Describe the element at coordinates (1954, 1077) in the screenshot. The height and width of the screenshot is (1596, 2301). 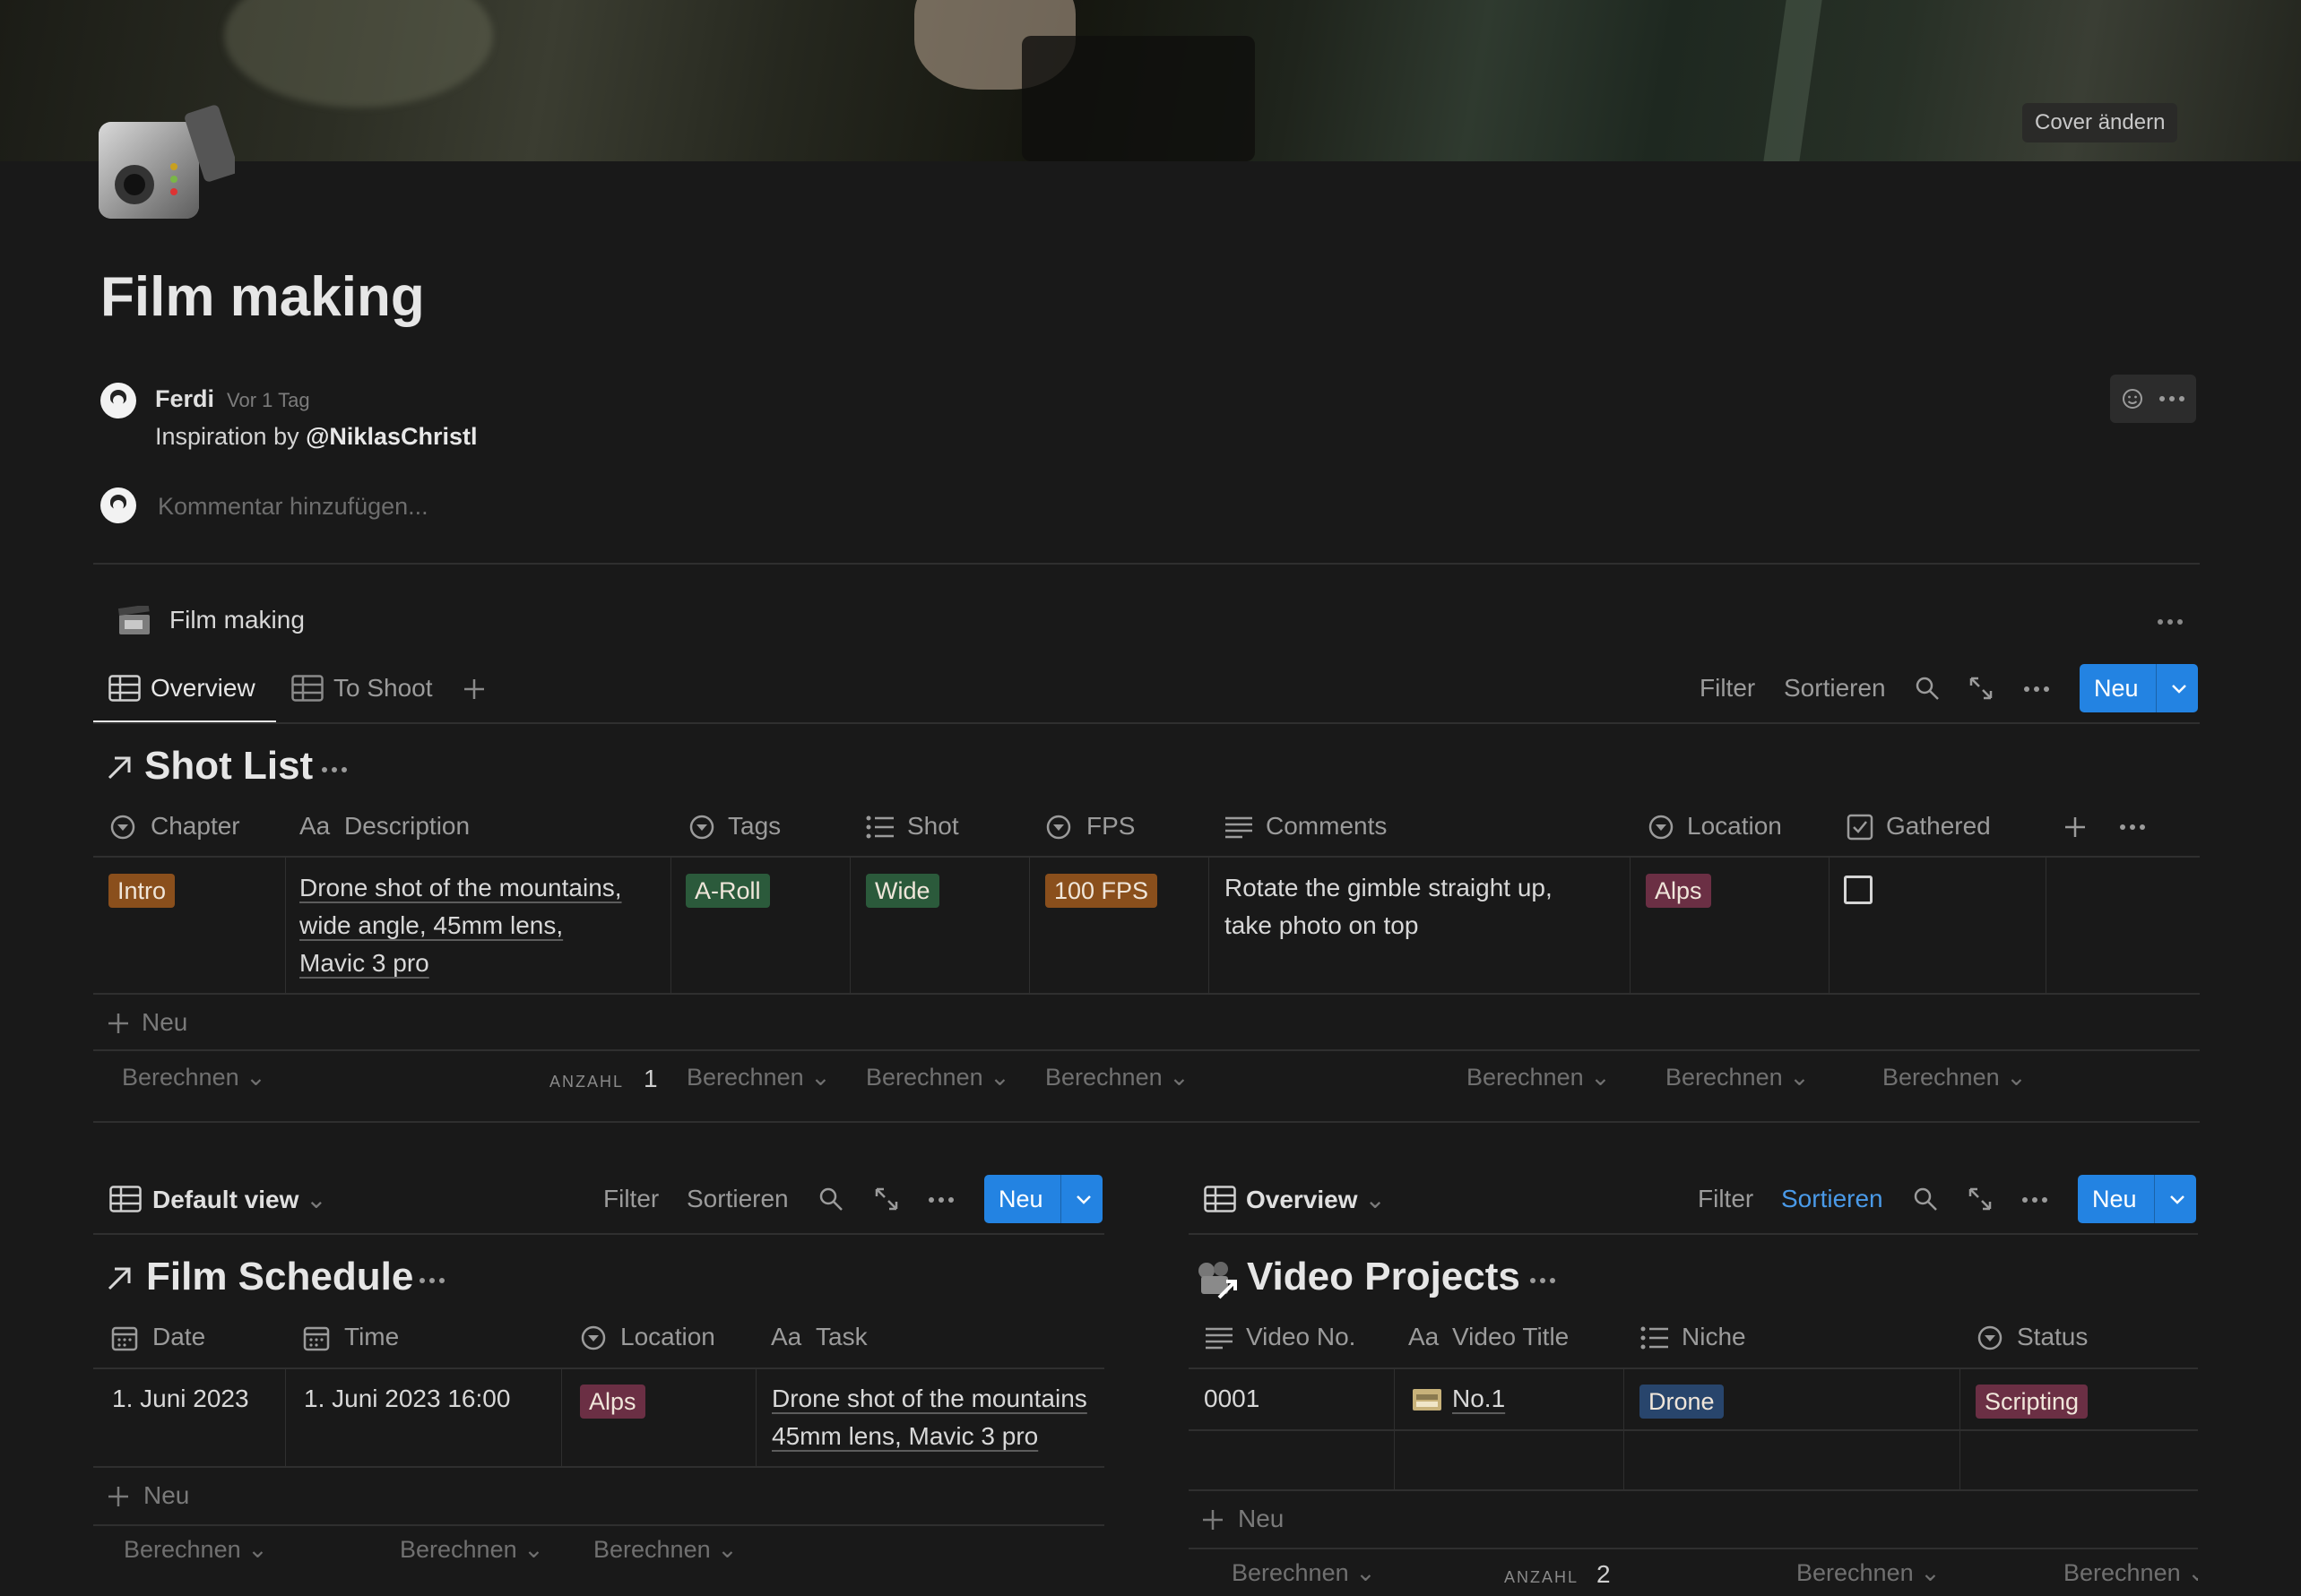
I see `calculate-gathered: Berechnen ⌄` at that location.